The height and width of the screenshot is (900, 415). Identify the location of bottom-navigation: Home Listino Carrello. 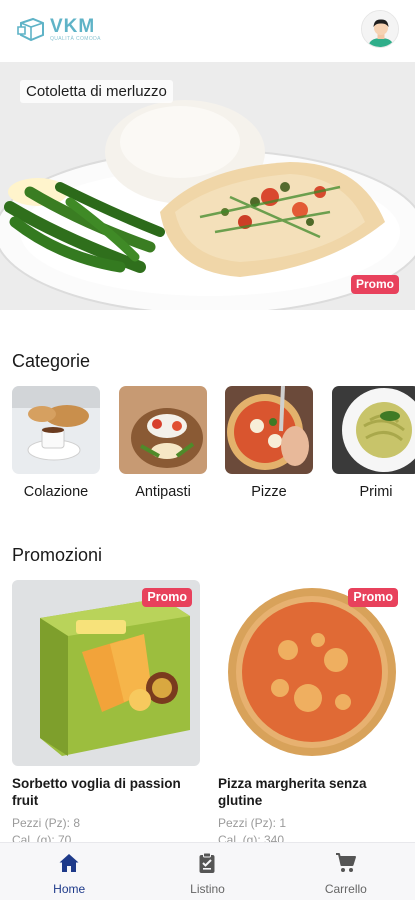
(207, 871).